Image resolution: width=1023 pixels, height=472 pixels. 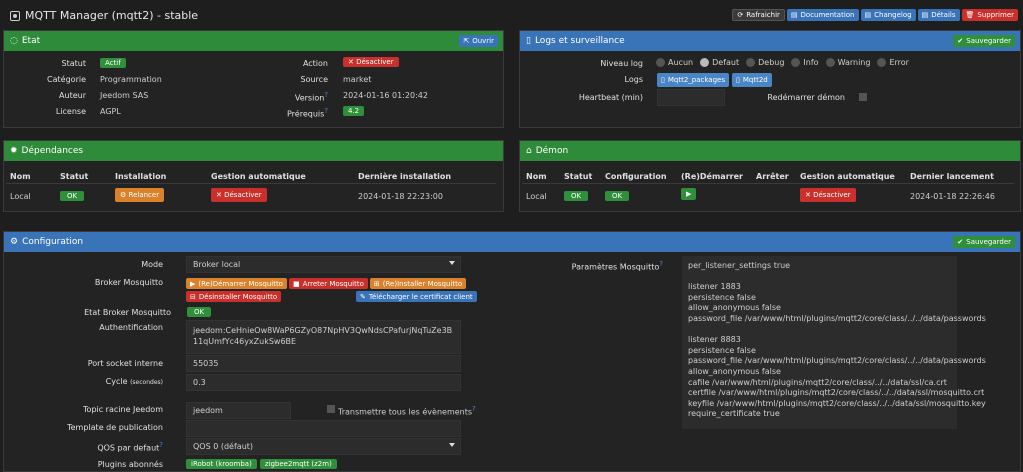 I want to click on demon-row-nom: Local, so click(x=536, y=196).